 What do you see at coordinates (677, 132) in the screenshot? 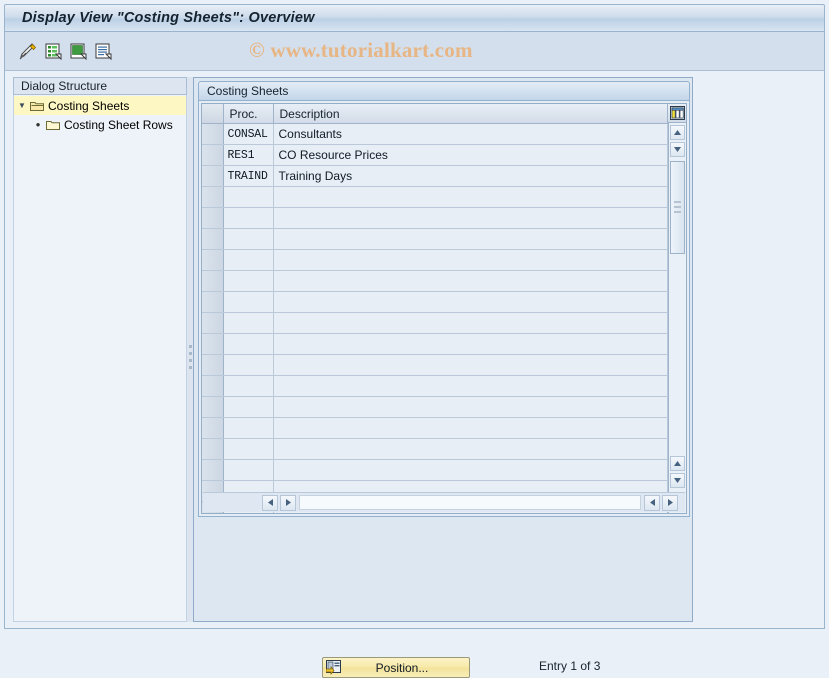
I see `scroll-up-icon` at bounding box center [677, 132].